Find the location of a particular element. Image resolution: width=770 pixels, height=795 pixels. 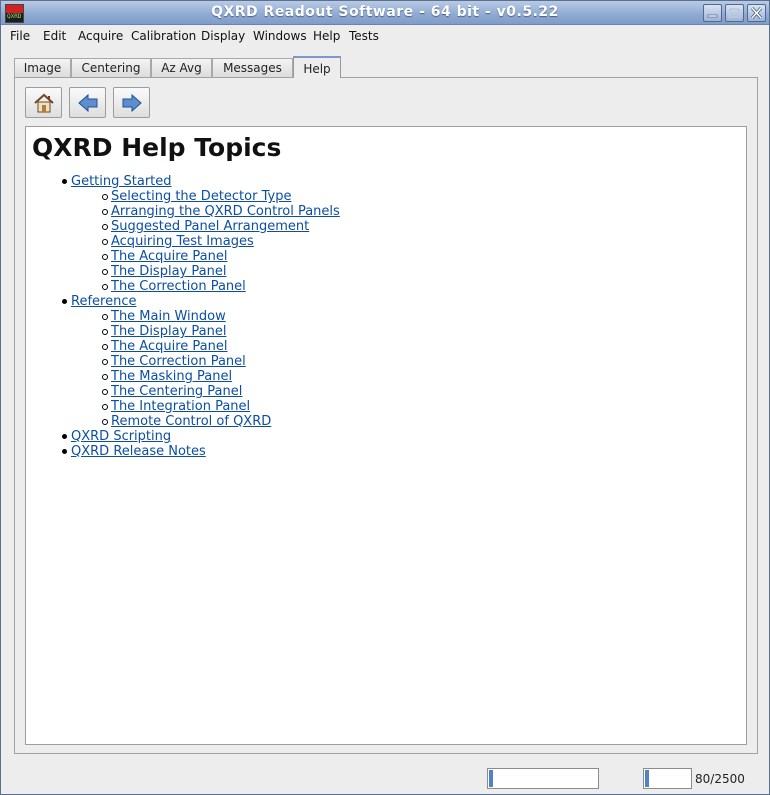

subtopic-link-arranging-the-qxrd-control-panels: Arranging the QXRD Control Panels is located at coordinates (225, 211).